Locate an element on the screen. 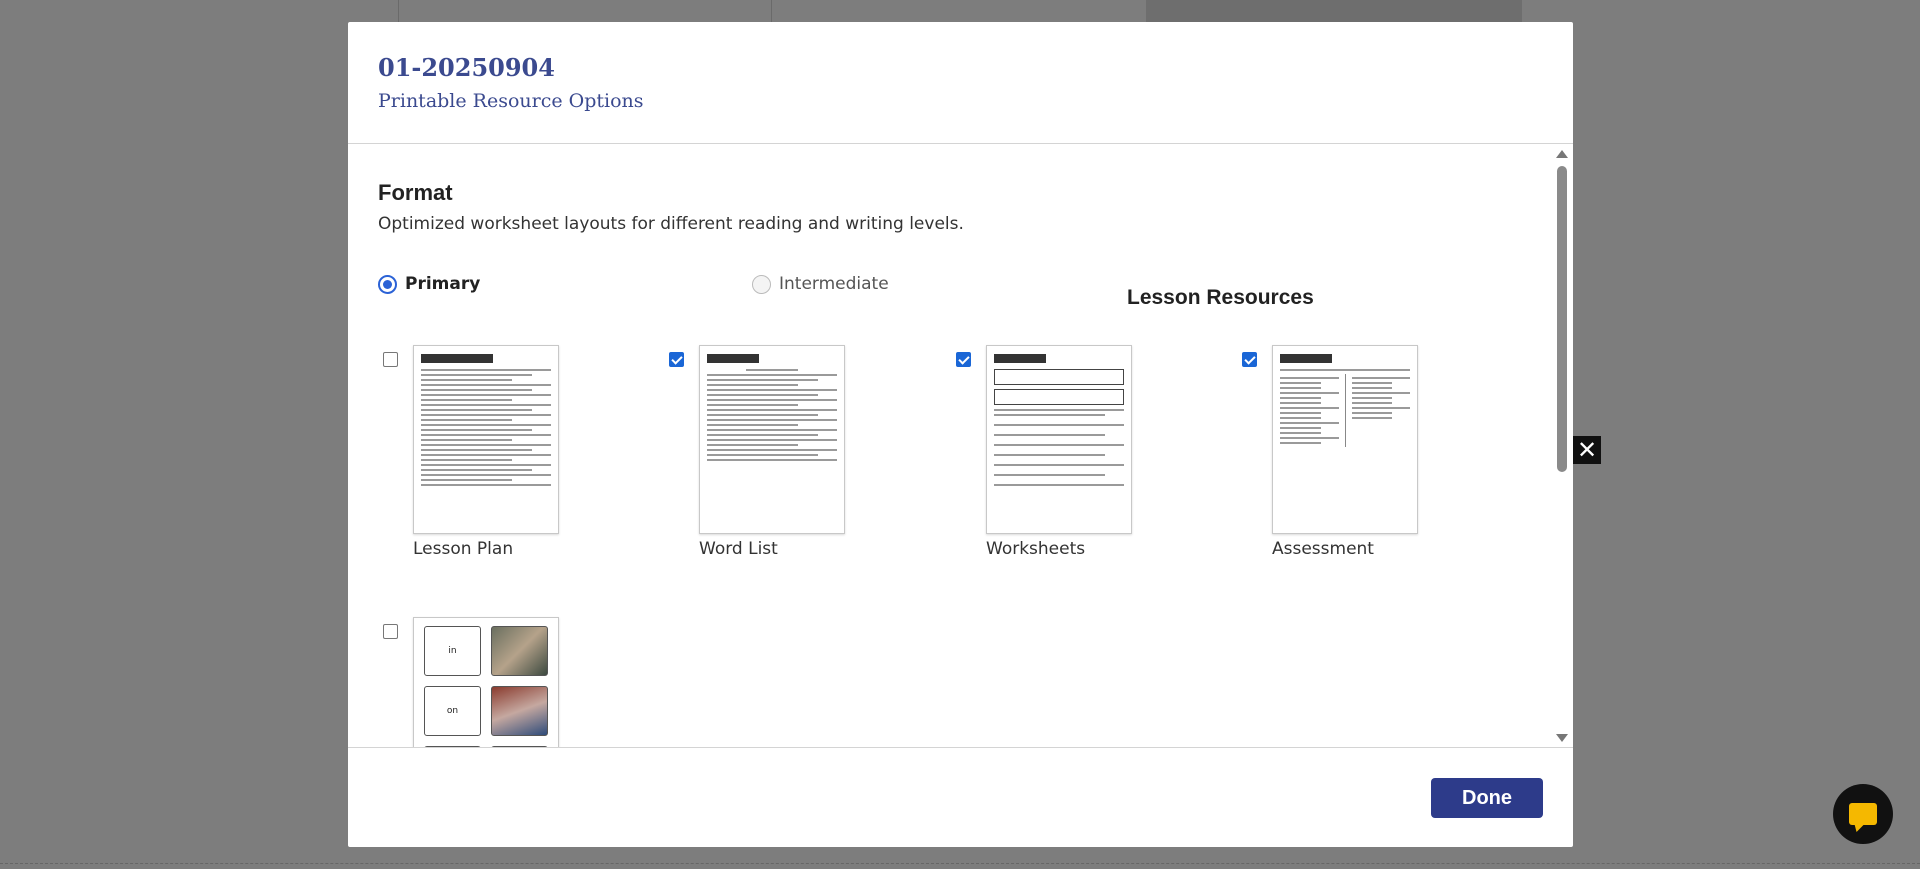  chat-icon is located at coordinates (1863, 814).